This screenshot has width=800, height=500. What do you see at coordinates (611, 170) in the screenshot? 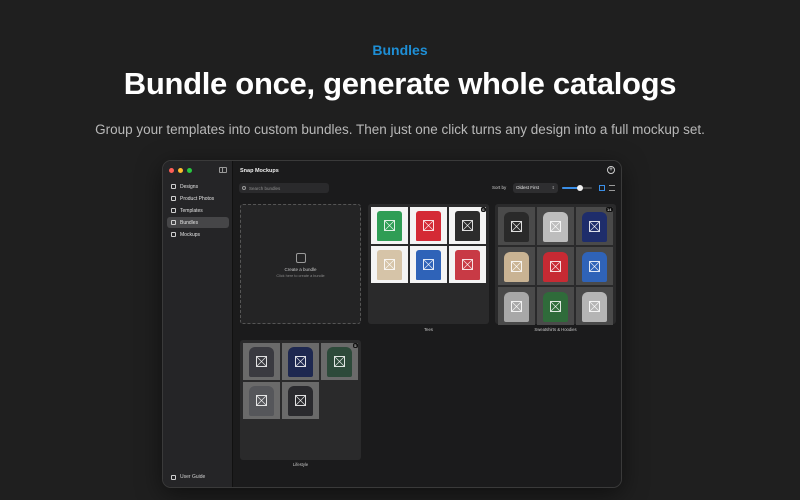
I see `plus-circle-icon: +` at bounding box center [611, 170].